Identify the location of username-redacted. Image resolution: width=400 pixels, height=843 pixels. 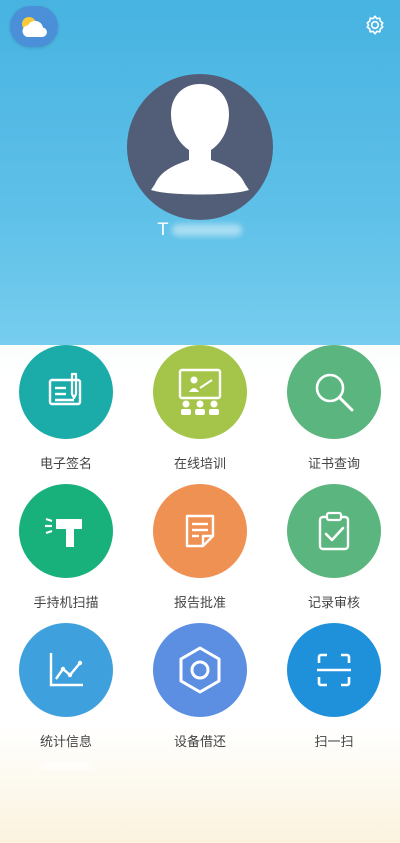
(207, 230).